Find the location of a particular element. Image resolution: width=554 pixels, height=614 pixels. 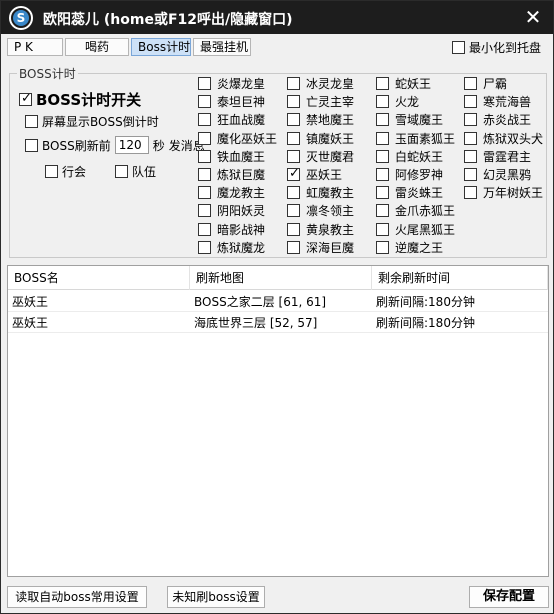

boss-option: 玉面素狐王 is located at coordinates (415, 138).